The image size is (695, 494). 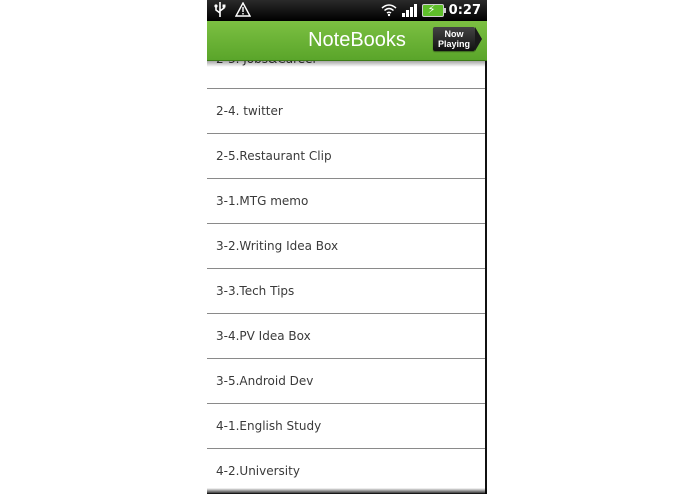 What do you see at coordinates (346, 426) in the screenshot?
I see `list-item: 4-1.English Study` at bounding box center [346, 426].